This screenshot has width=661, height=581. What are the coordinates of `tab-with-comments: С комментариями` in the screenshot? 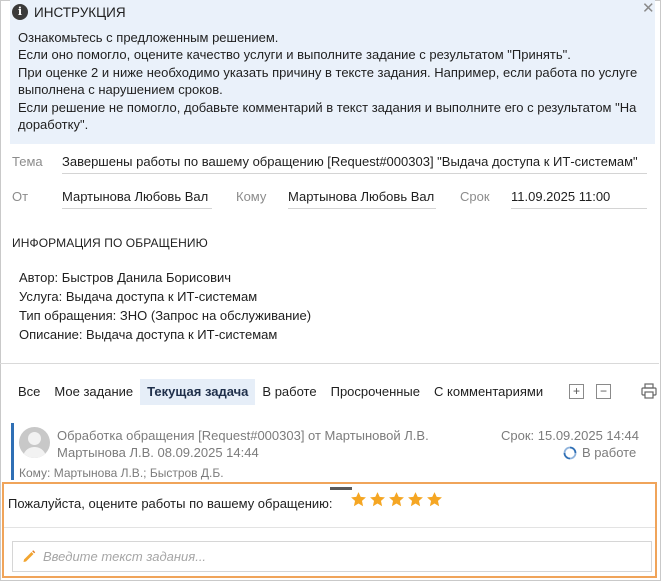 It's located at (488, 392).